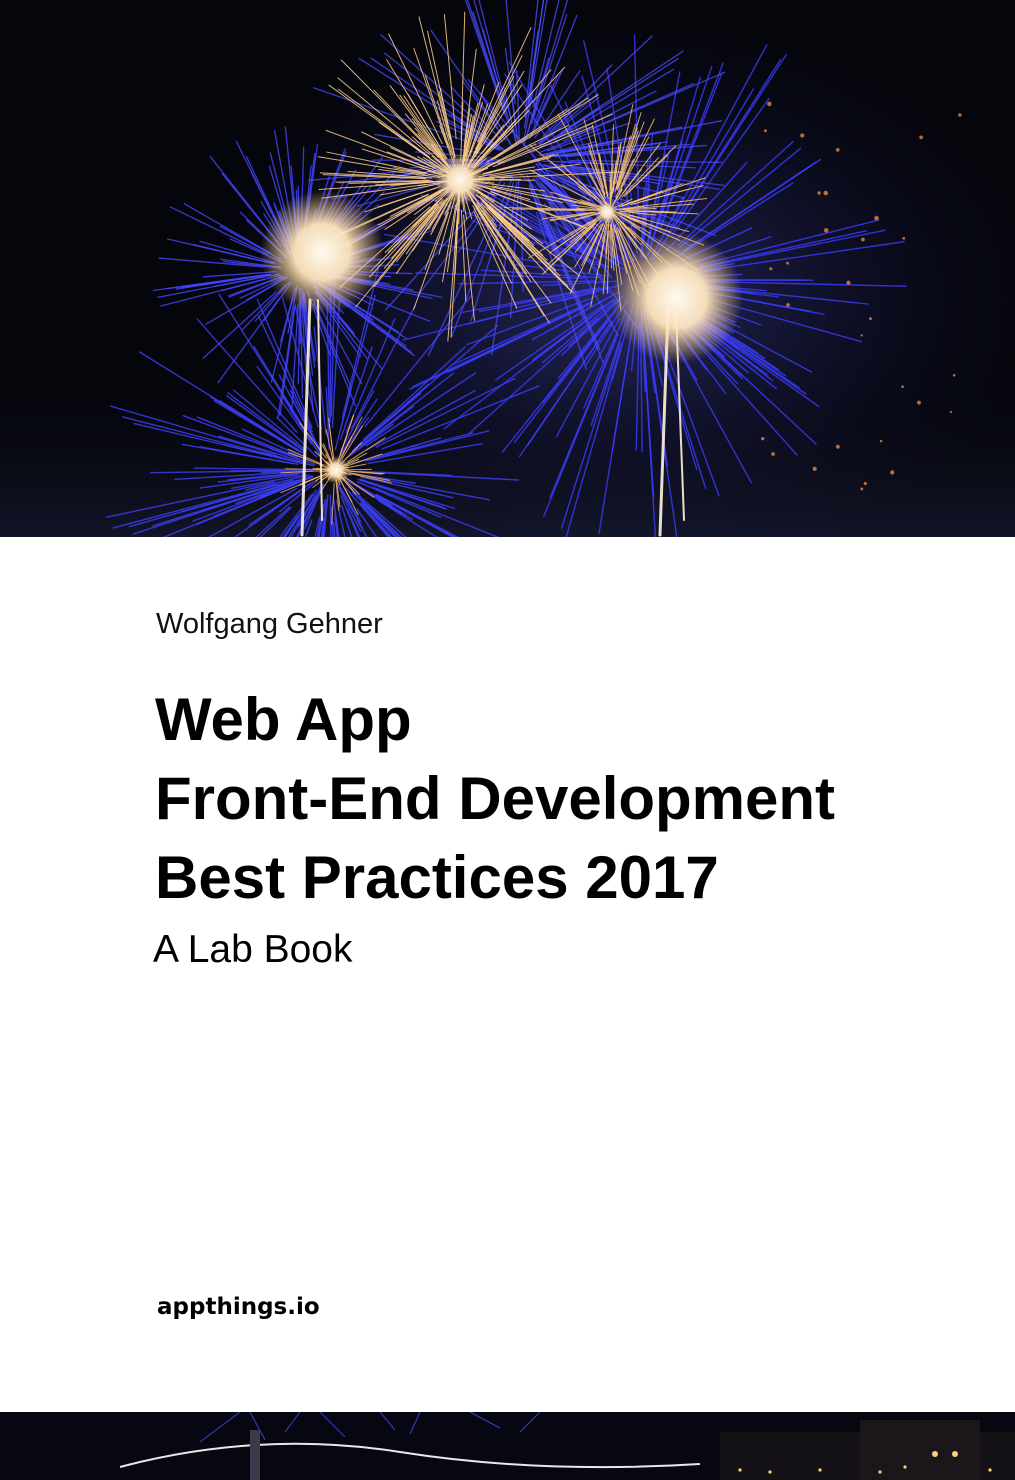 This screenshot has width=1015, height=1480. I want to click on publisher-name: appthings.io, so click(238, 1307).